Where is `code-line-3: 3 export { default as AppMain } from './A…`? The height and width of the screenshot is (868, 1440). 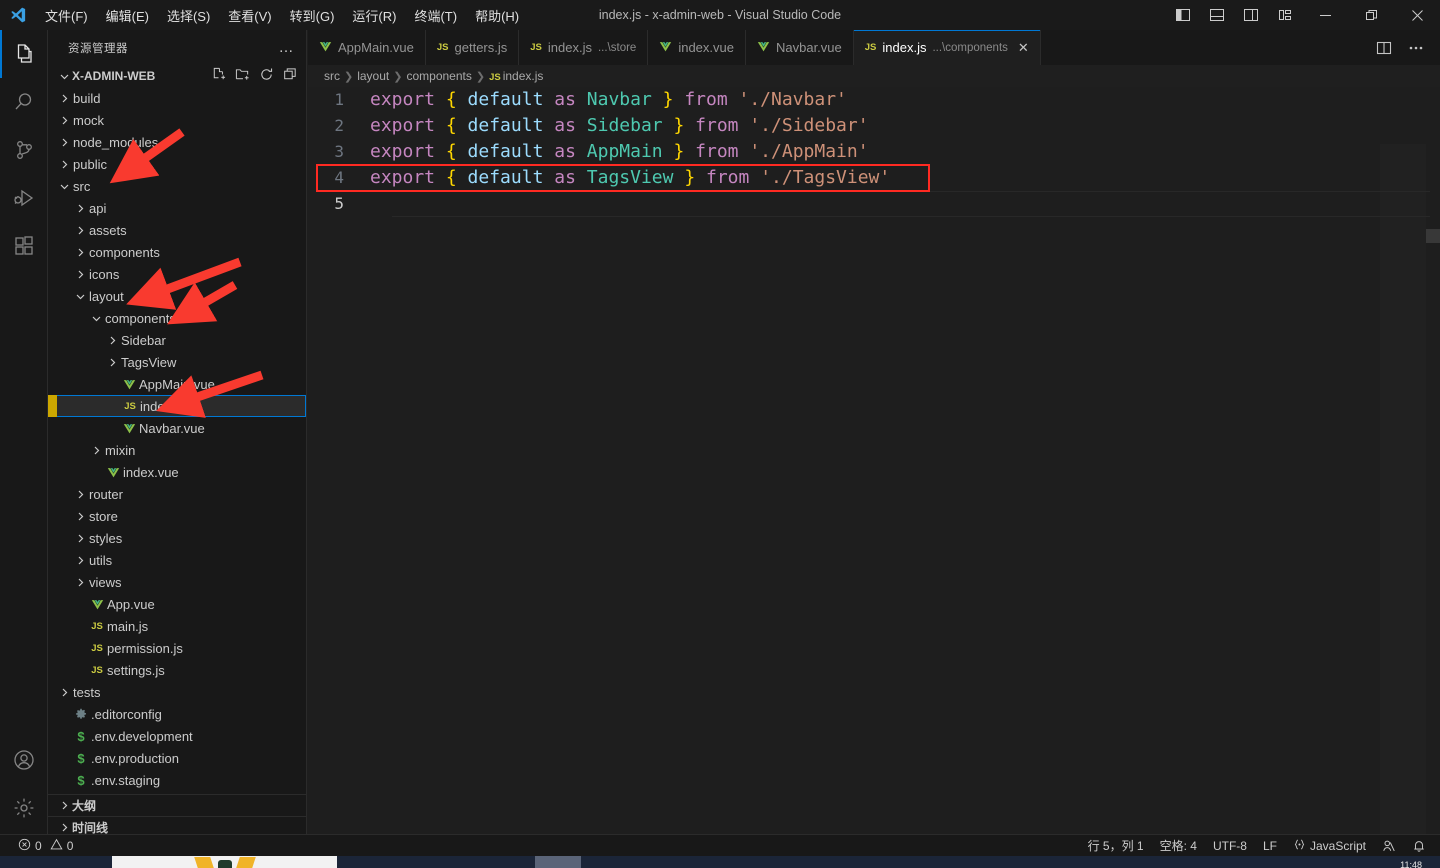 code-line-3: 3 export { default as AppMain } from './A… is located at coordinates (874, 152).